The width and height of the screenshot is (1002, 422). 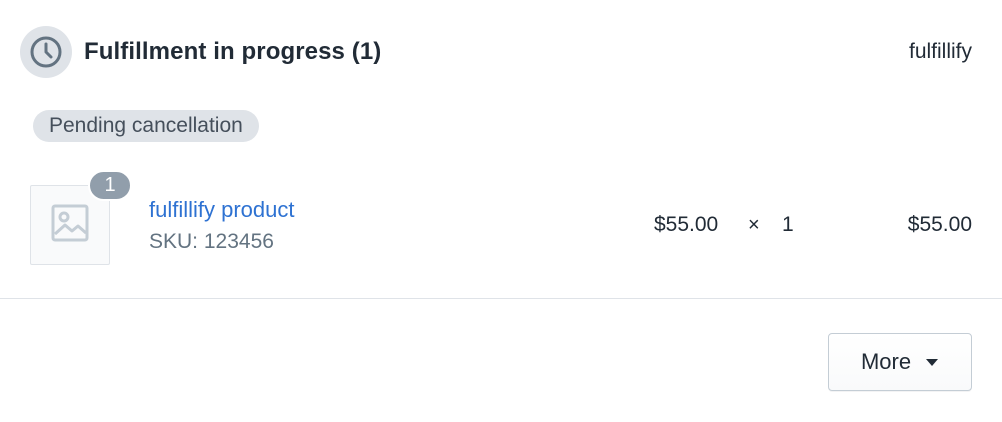 I want to click on quantity-badge: 1, so click(x=110, y=185).